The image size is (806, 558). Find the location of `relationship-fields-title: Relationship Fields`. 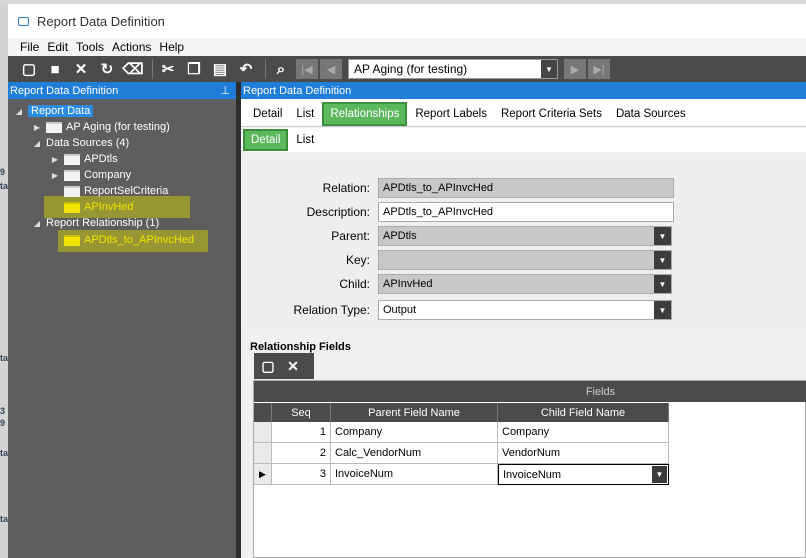

relationship-fields-title: Relationship Fields is located at coordinates (300, 347).